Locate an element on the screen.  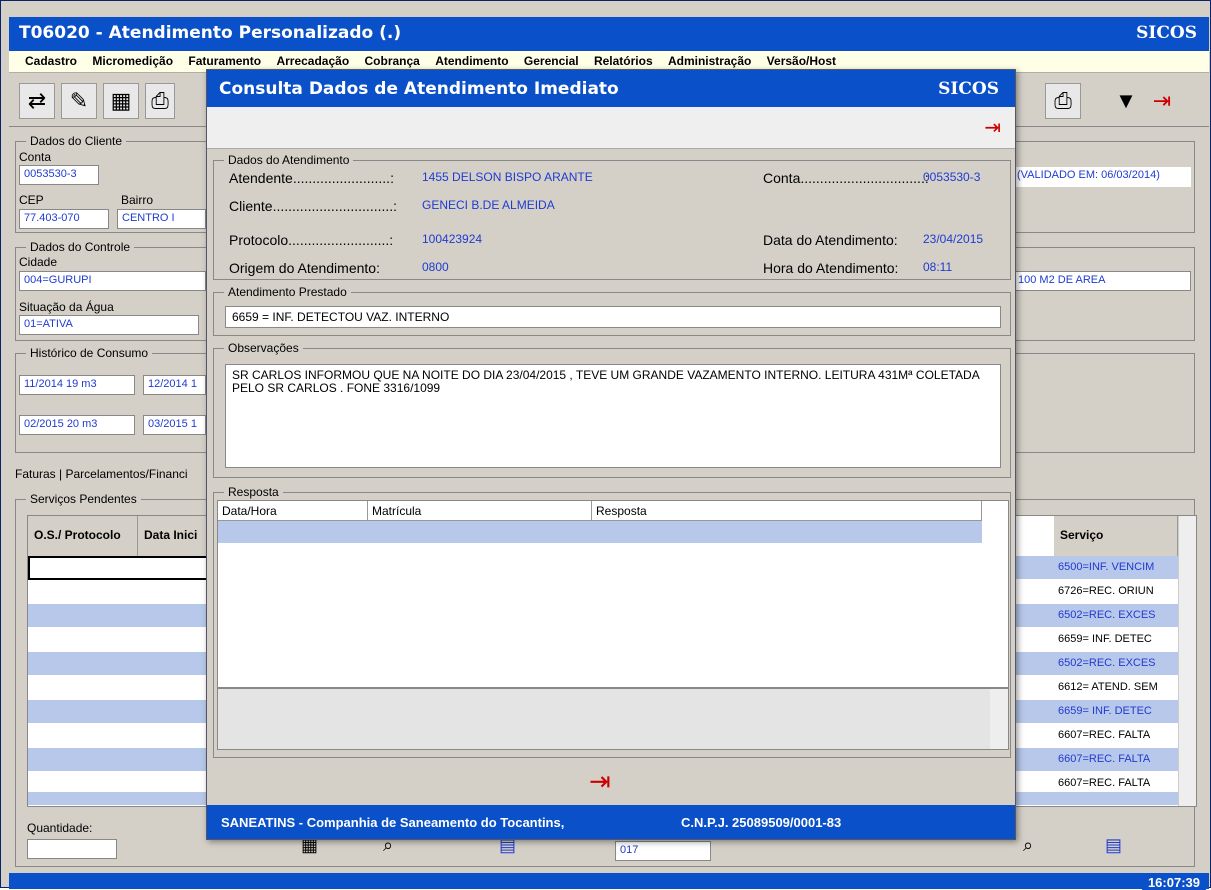
filter-icon: ▼ is located at coordinates (1126, 101).